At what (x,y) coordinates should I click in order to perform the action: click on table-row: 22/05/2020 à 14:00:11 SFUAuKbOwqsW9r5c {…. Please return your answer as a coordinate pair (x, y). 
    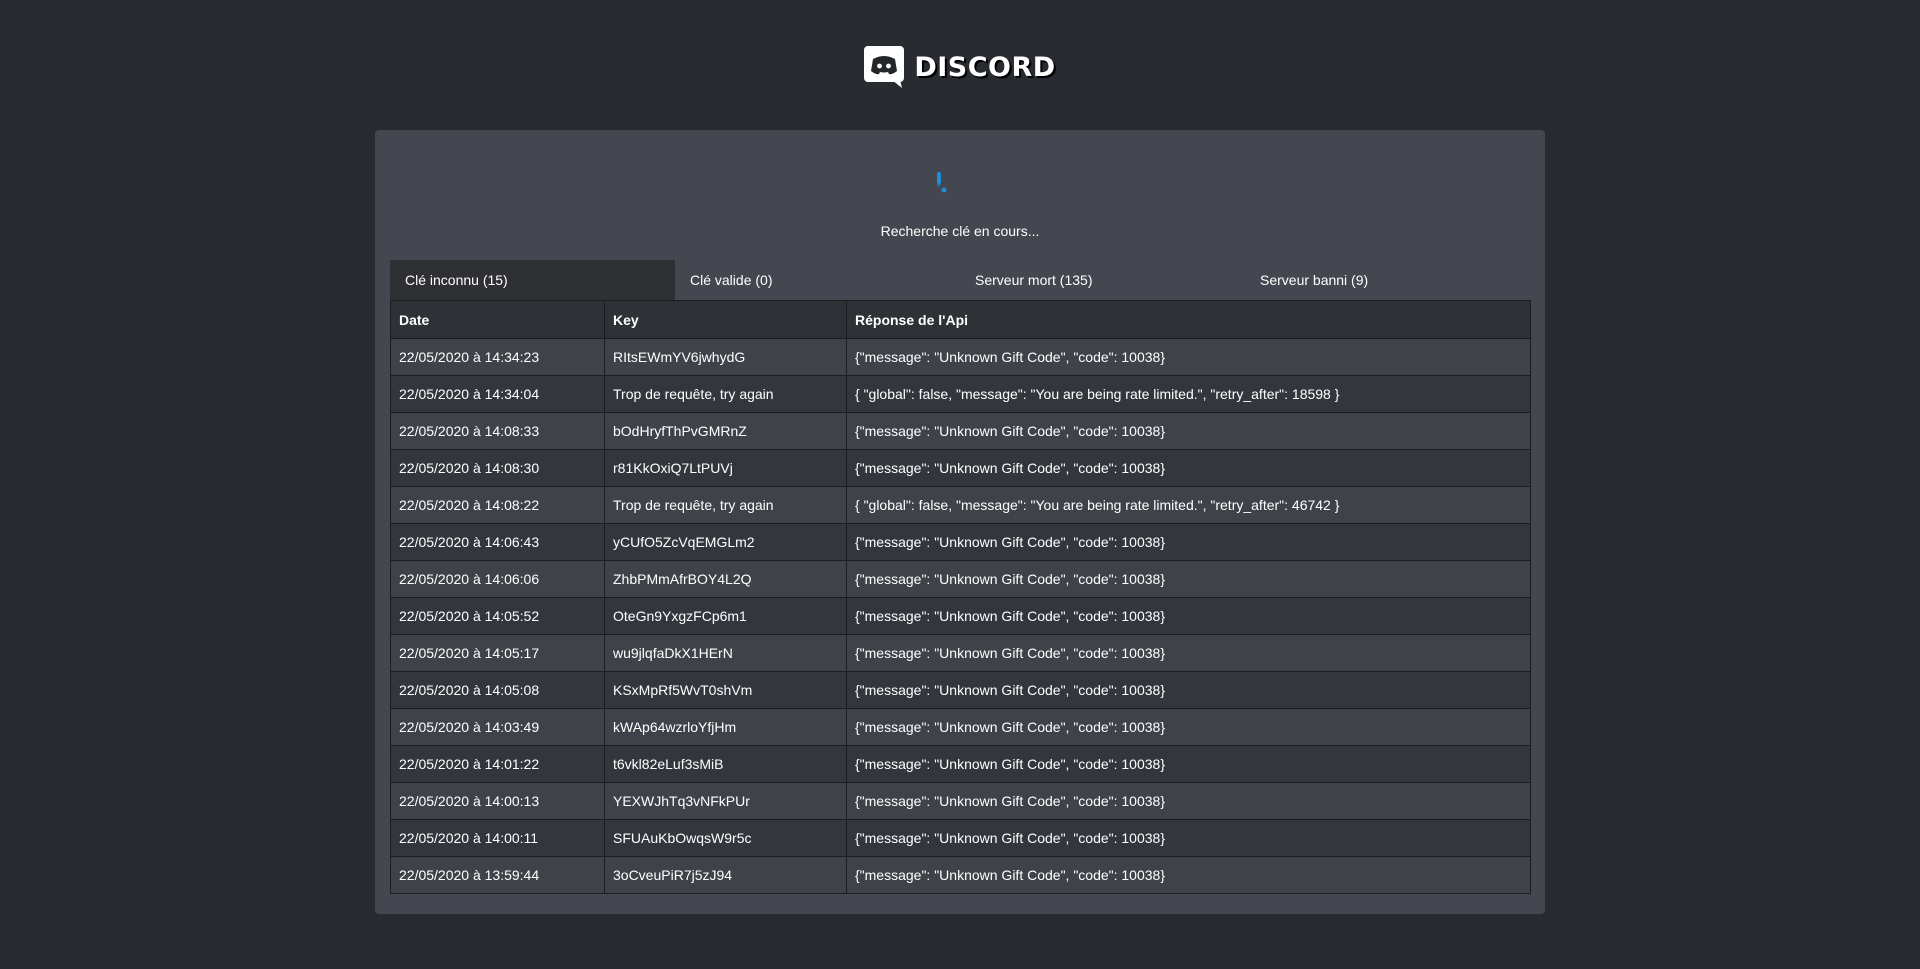
    Looking at the image, I should click on (960, 838).